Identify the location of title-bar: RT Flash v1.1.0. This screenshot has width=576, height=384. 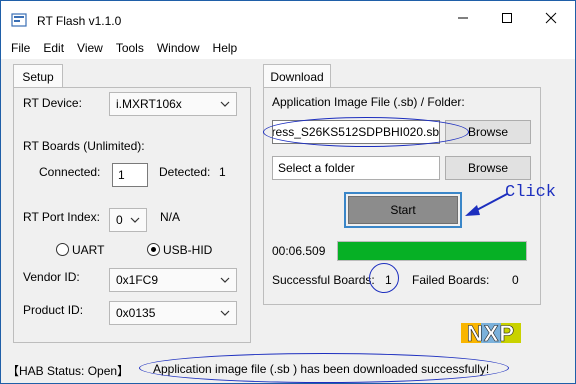
(288, 19).